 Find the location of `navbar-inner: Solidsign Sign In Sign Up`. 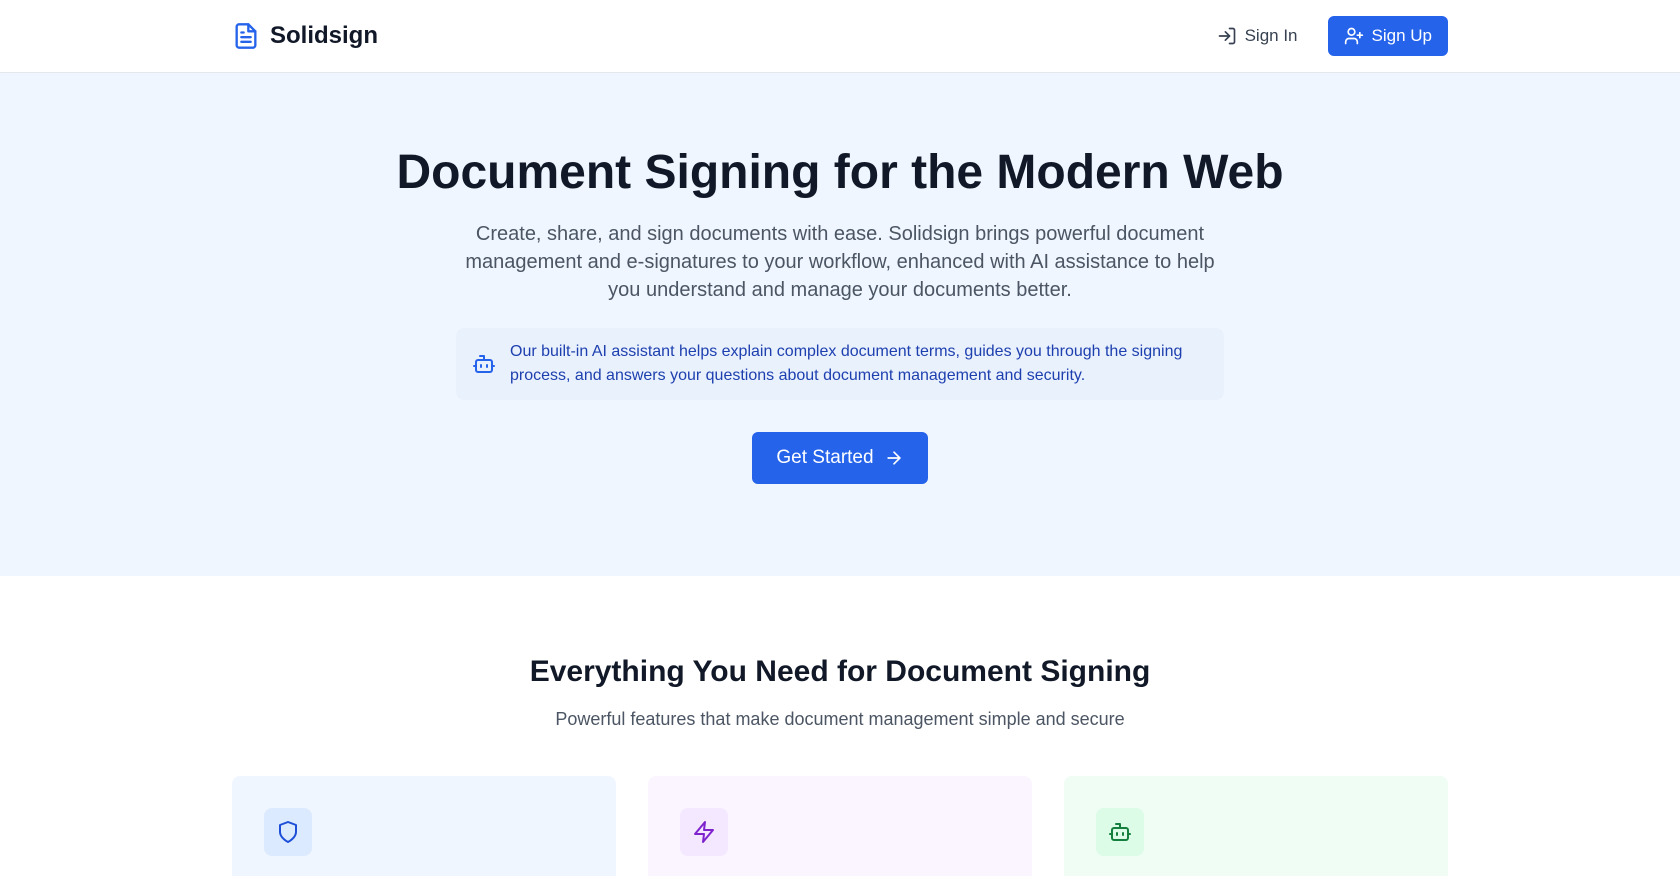

navbar-inner: Solidsign Sign In Sign Up is located at coordinates (840, 36).